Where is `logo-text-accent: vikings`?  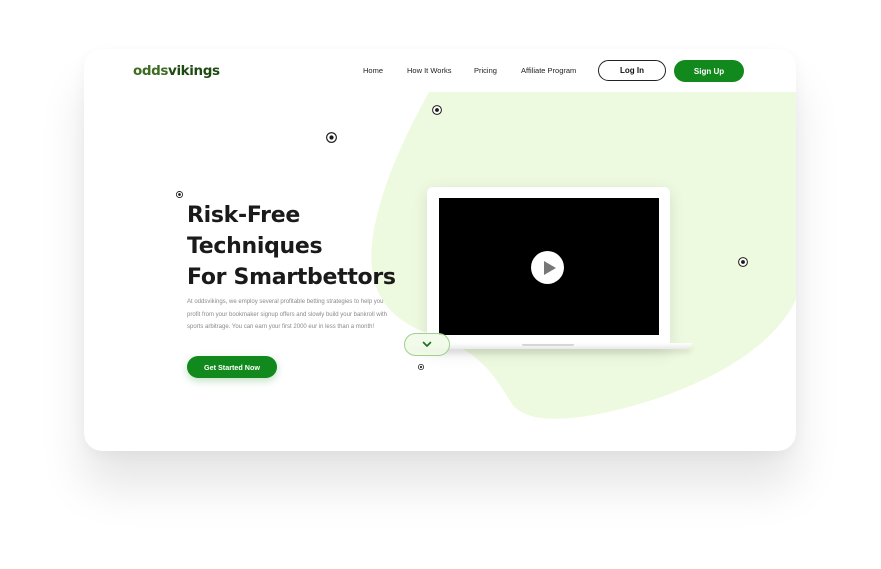
logo-text-accent: vikings is located at coordinates (194, 71).